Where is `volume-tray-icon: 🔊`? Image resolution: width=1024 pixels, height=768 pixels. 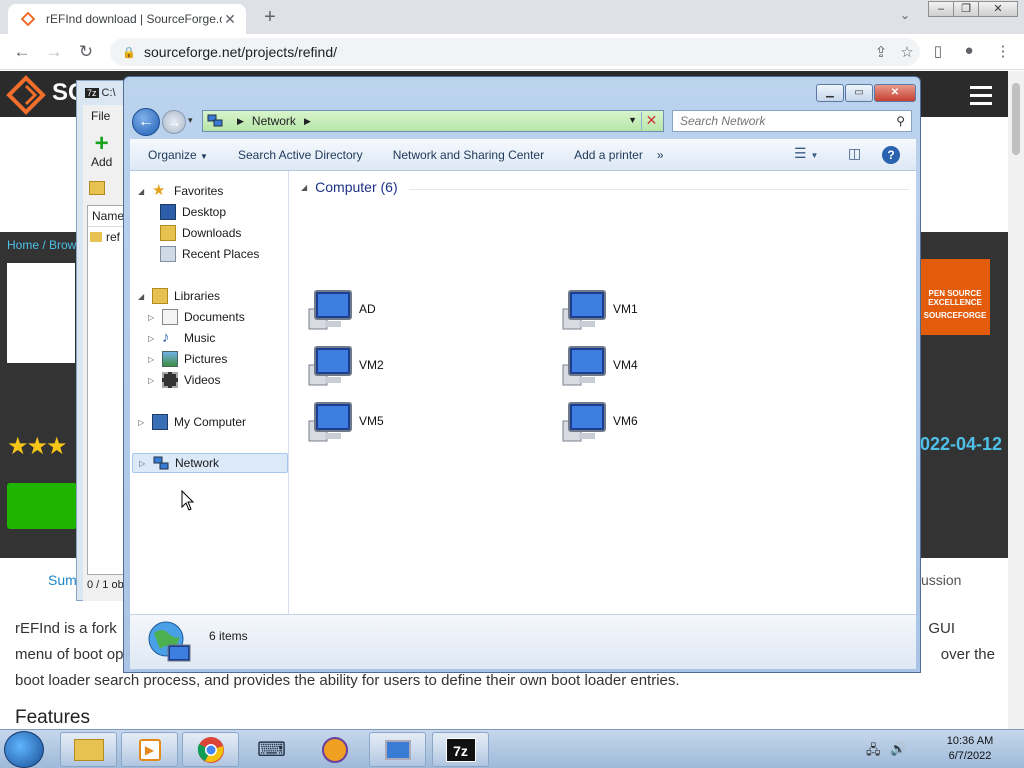 volume-tray-icon: 🔊 is located at coordinates (898, 749).